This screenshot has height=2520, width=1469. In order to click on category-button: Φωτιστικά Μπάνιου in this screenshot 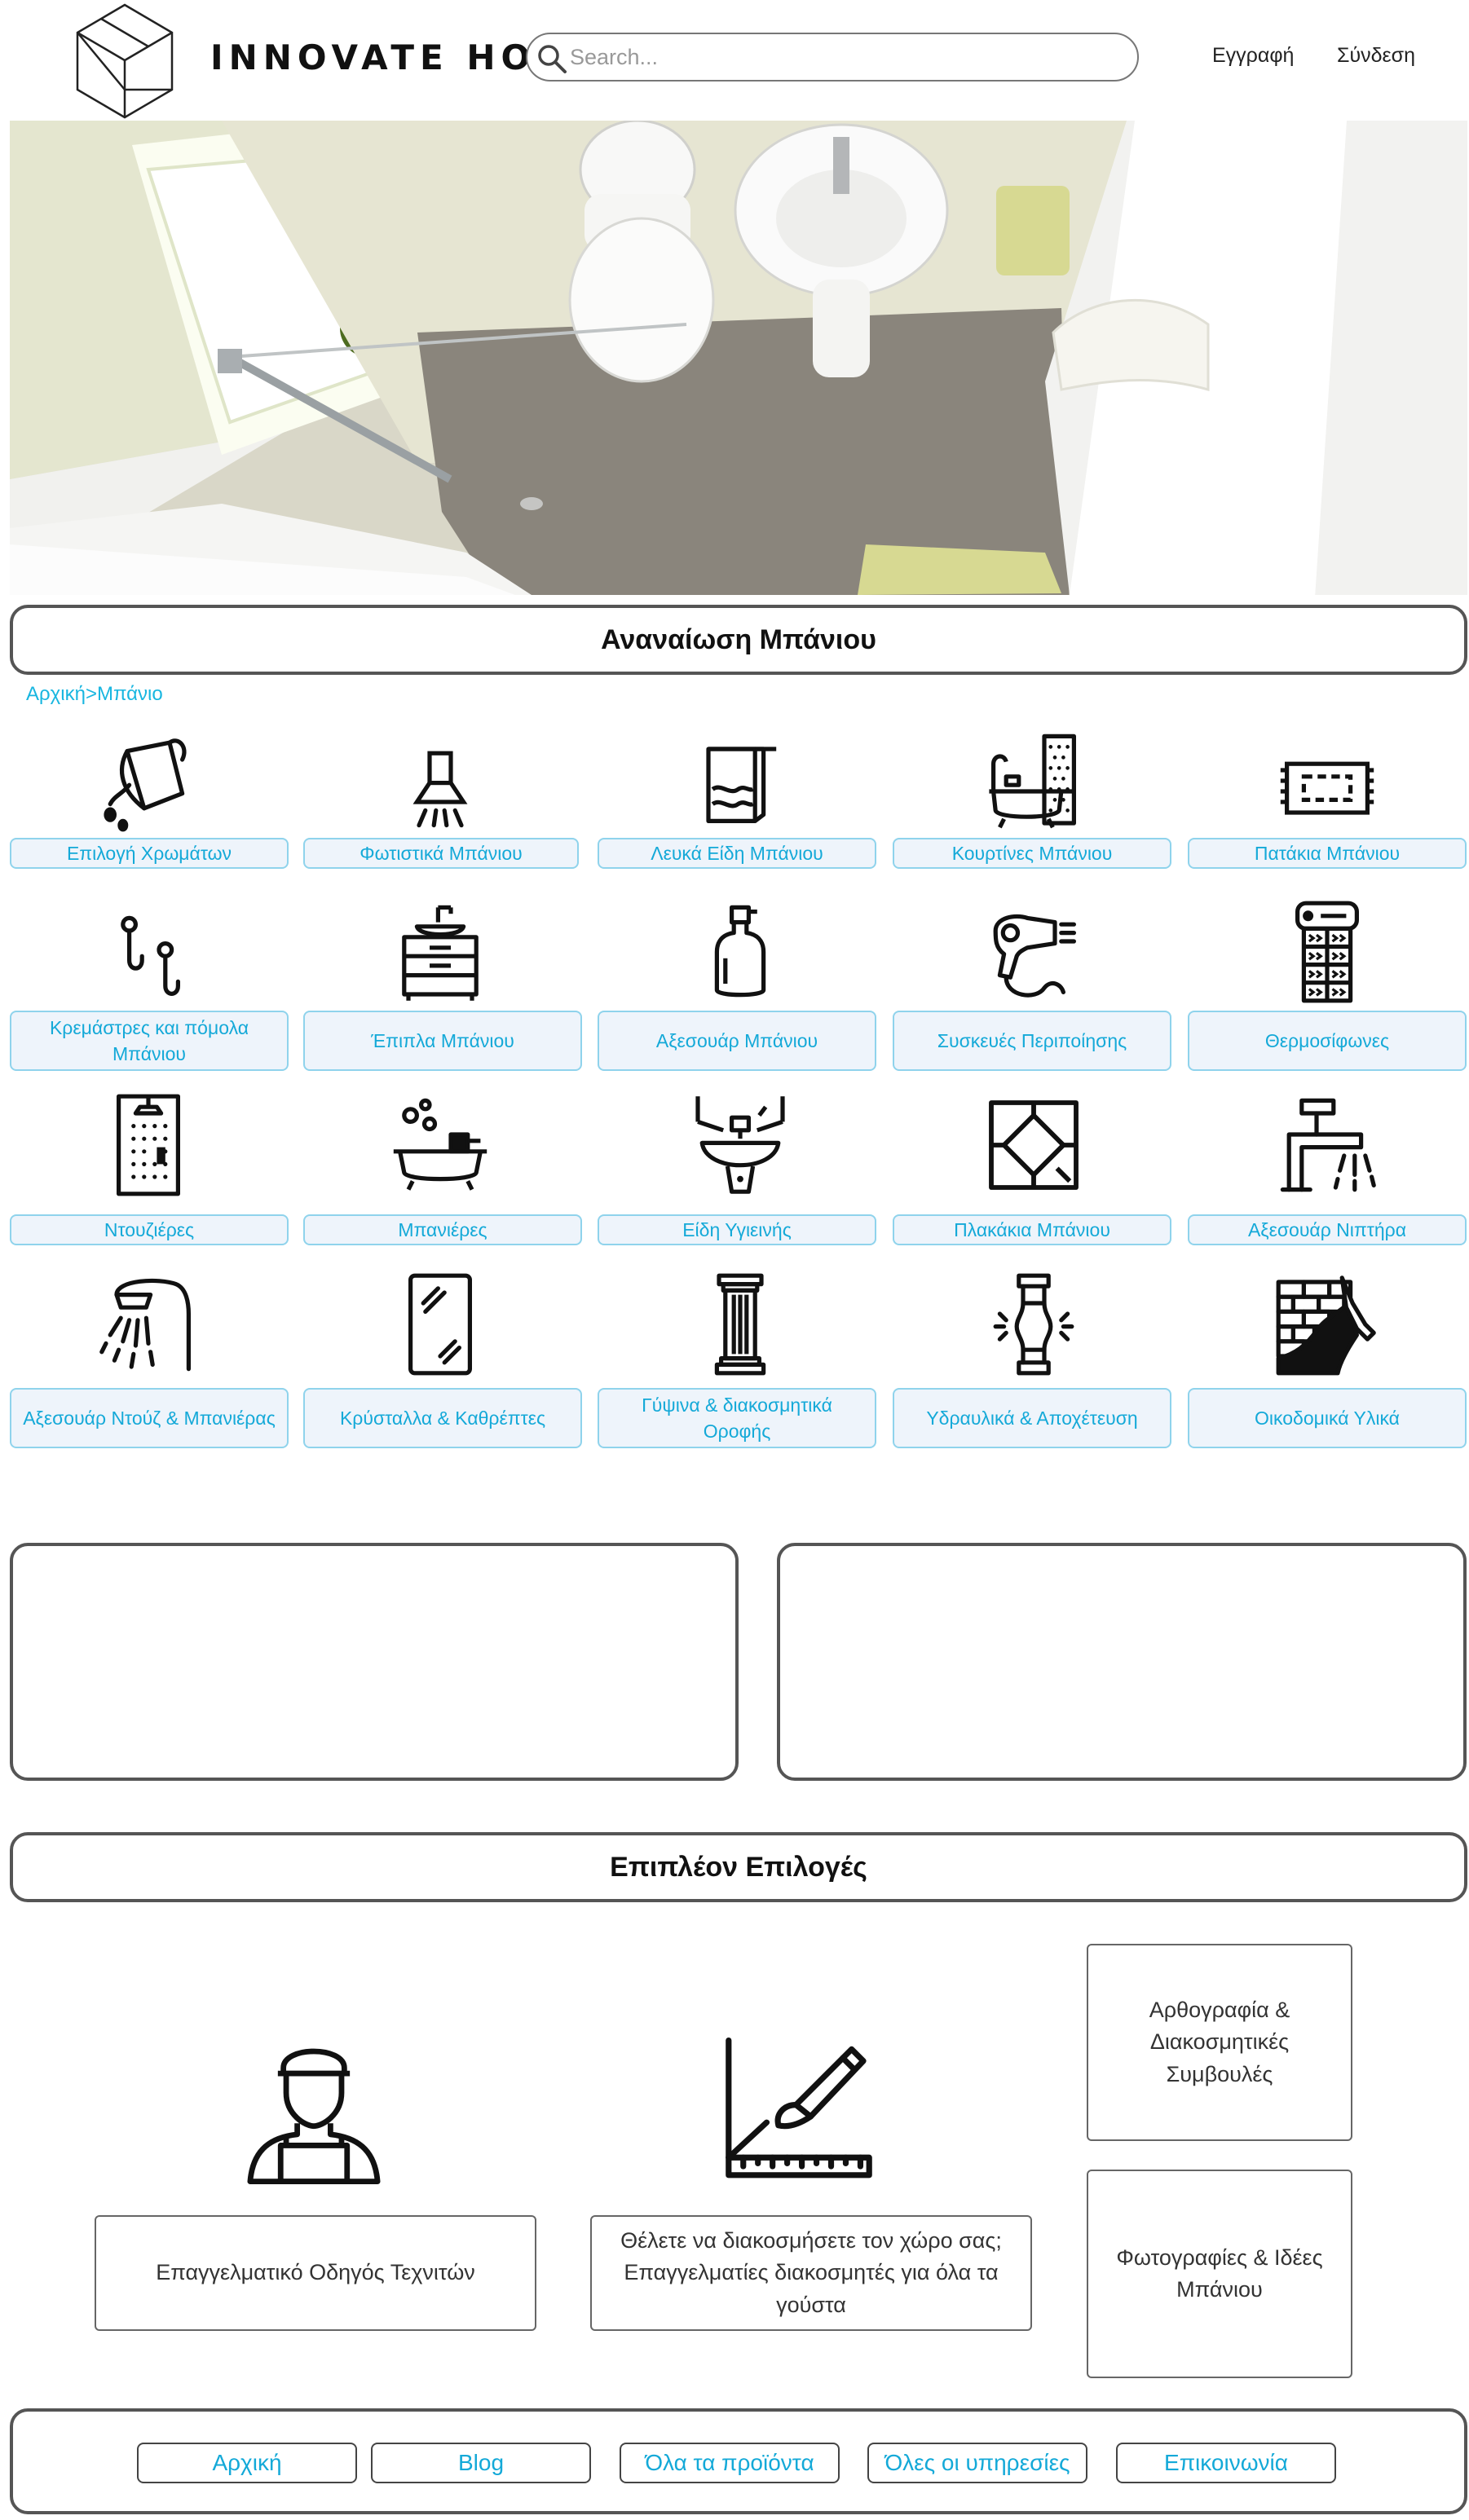, I will do `click(441, 853)`.